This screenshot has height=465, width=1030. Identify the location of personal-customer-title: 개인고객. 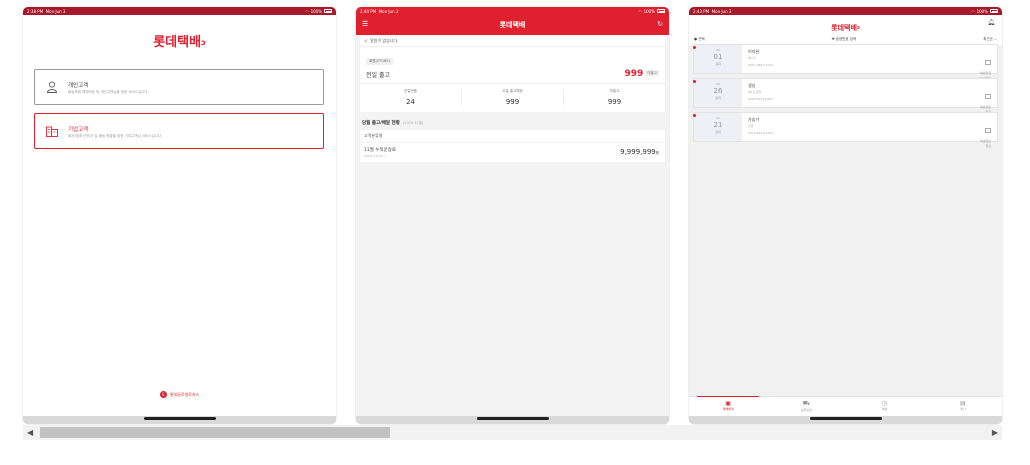
(78, 86).